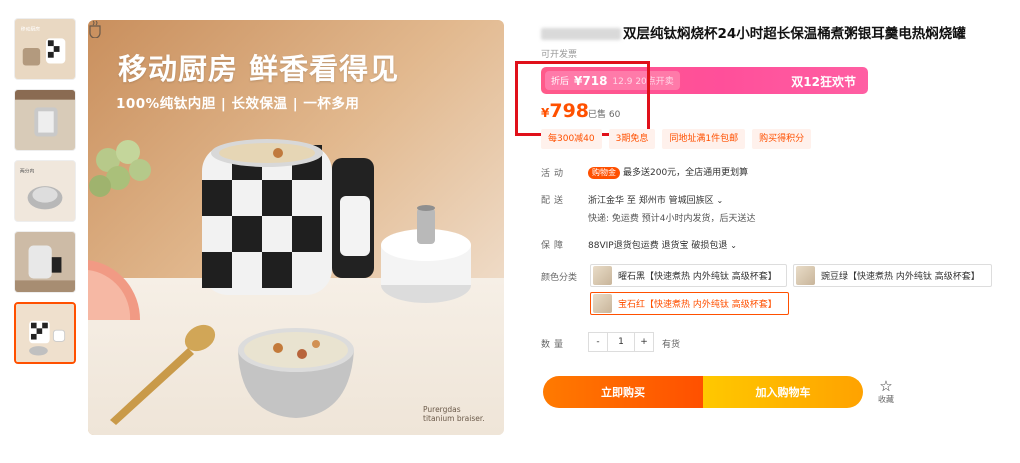  What do you see at coordinates (238, 104) in the screenshot?
I see `hero-subtitle: 100%纯钛内胆 | 长效保温 | 一杯多用` at bounding box center [238, 104].